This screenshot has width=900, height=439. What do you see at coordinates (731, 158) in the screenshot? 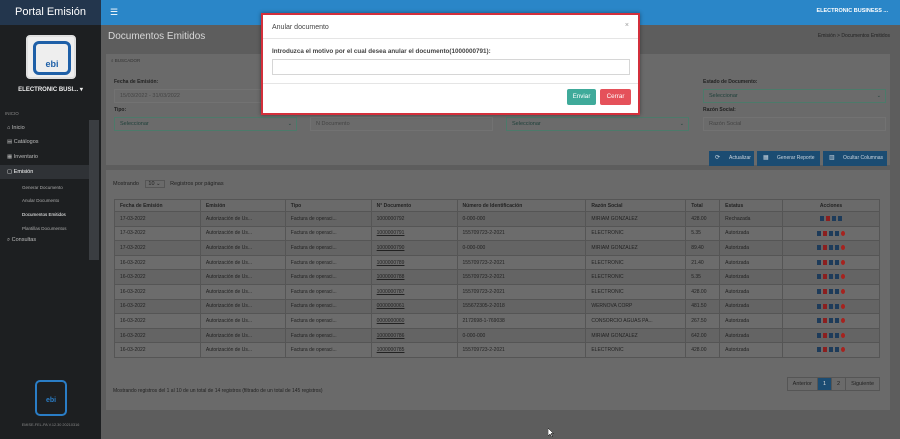
I see `refresh-button: ⟳ Actualizar` at bounding box center [731, 158].